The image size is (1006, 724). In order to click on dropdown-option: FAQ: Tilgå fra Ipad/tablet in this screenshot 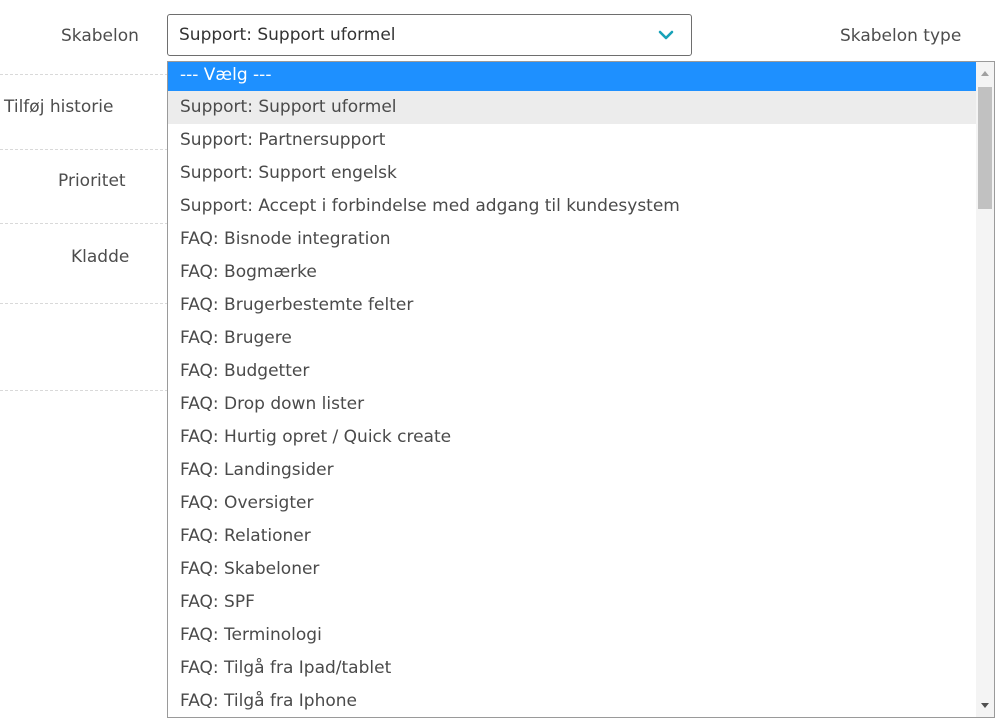, I will do `click(572, 668)`.